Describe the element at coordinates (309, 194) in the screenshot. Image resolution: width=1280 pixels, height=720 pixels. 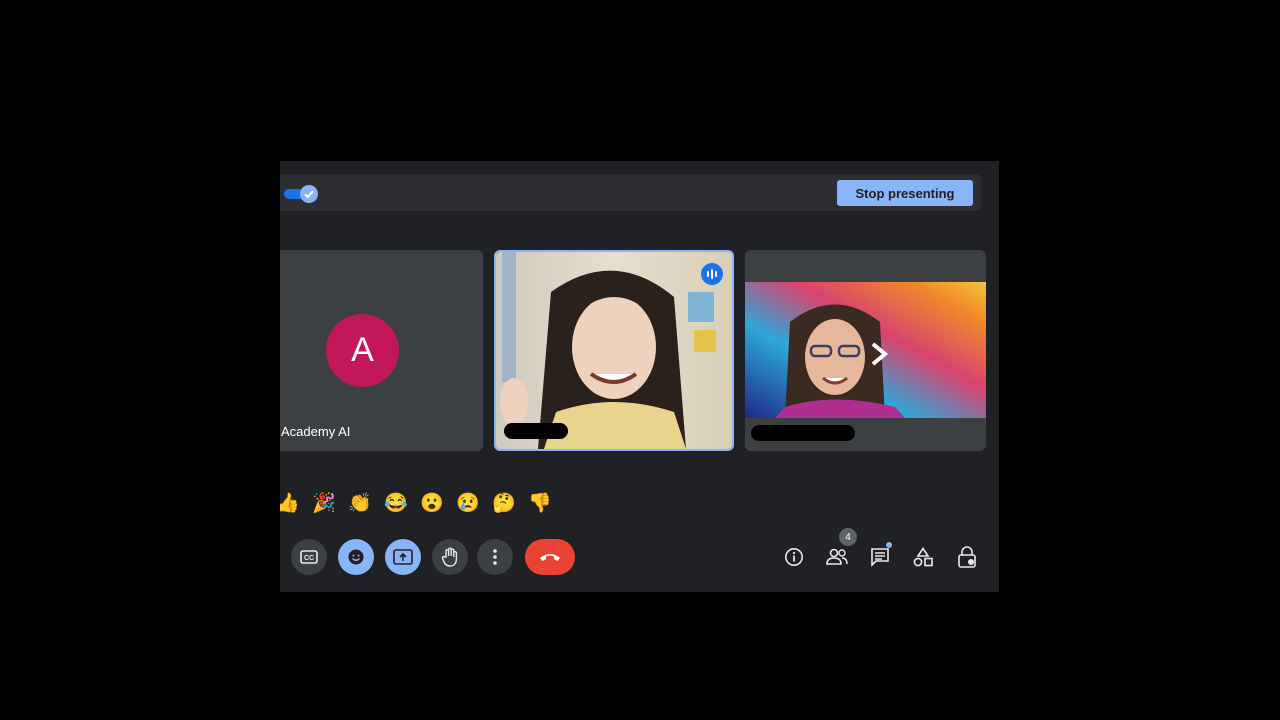
I see `check-icon` at that location.